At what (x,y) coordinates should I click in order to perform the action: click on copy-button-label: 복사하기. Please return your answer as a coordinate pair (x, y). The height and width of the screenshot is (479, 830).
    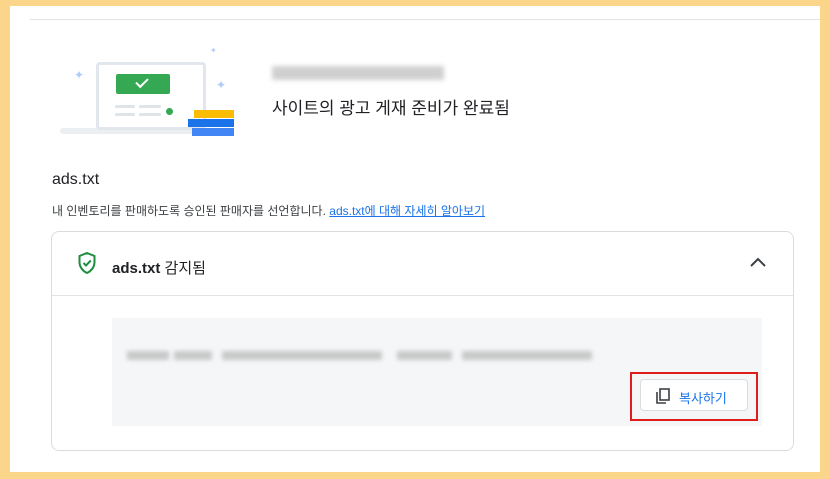
    Looking at the image, I should click on (703, 398).